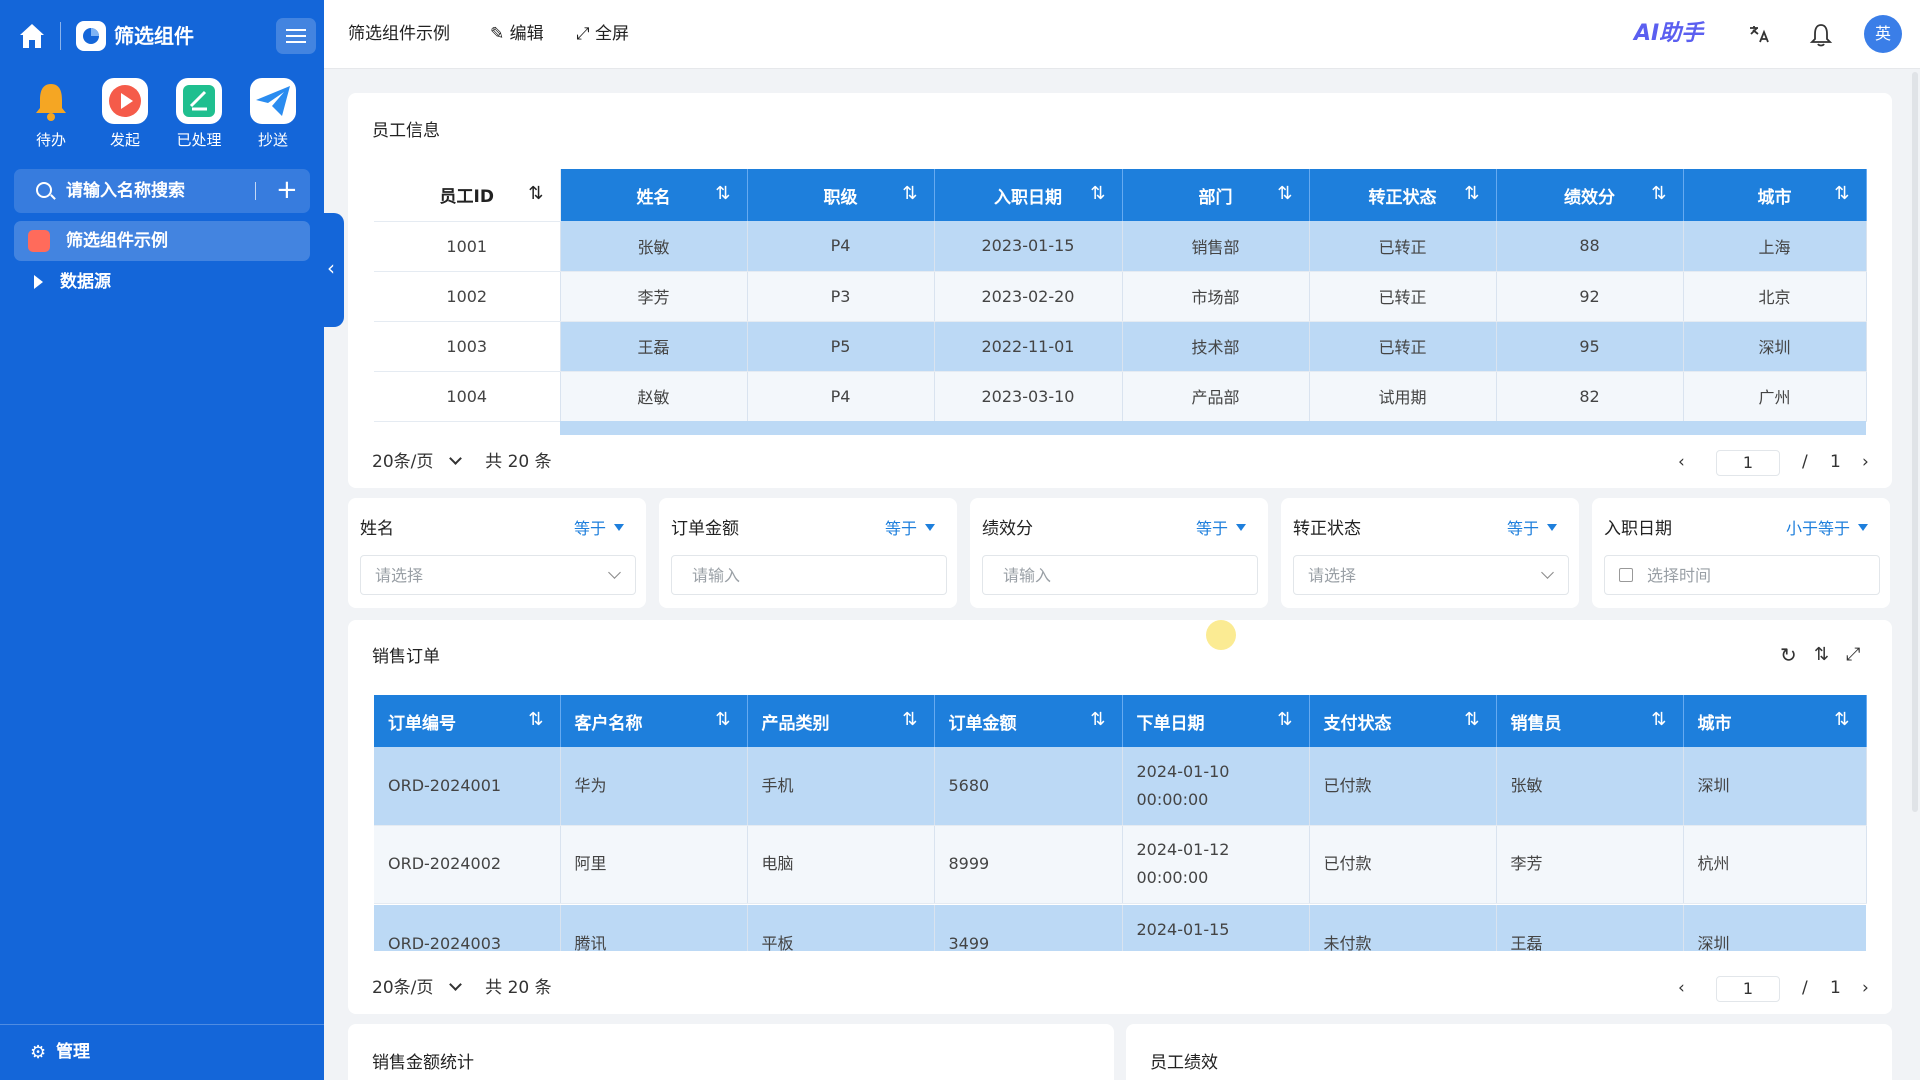 This screenshot has width=1920, height=1080. What do you see at coordinates (1028, 195) in the screenshot?
I see `column-header: 入职日期 ⇅` at bounding box center [1028, 195].